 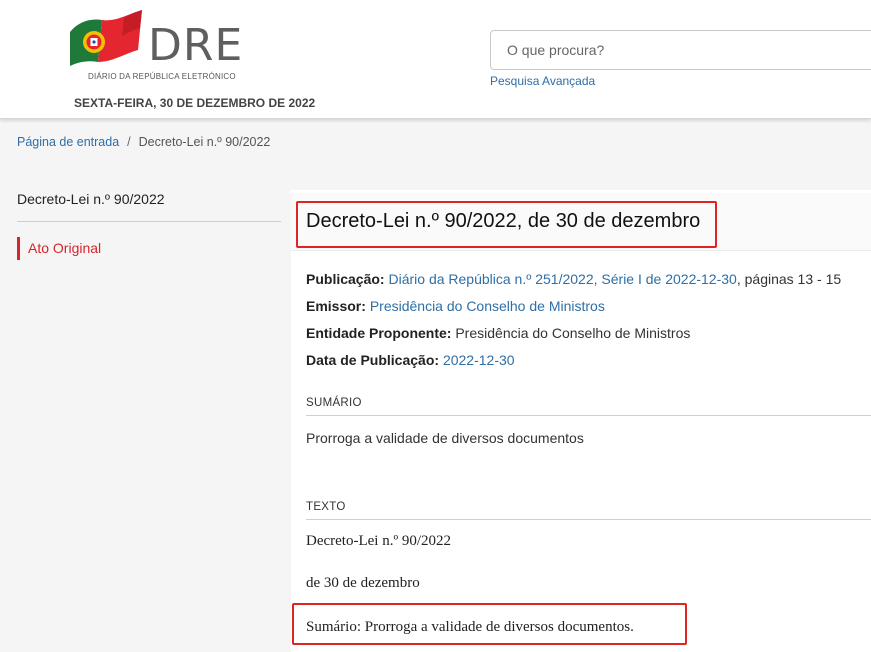 I want to click on sumario-heading: SUMÁRIO, so click(x=334, y=403).